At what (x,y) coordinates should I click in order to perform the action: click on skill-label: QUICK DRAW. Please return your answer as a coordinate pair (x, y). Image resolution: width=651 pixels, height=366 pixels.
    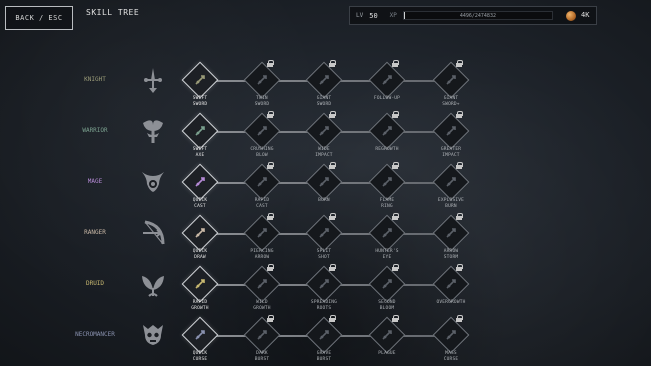
    Looking at the image, I should click on (200, 254).